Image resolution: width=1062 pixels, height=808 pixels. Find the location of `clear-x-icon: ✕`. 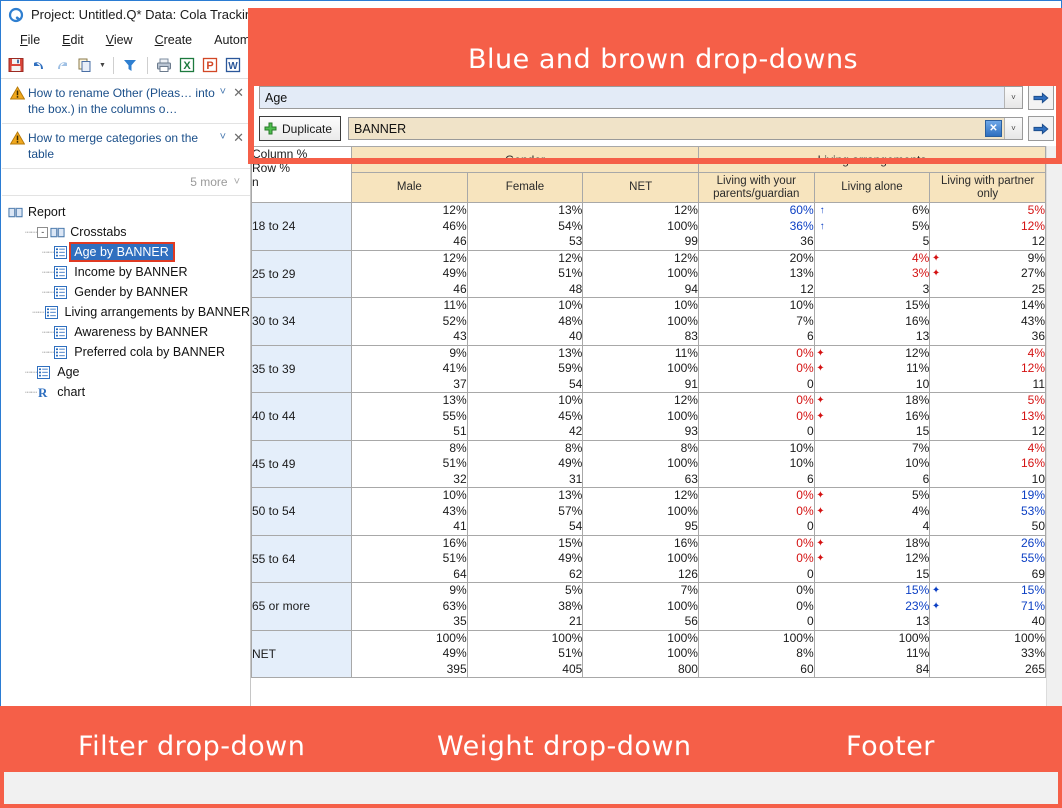

clear-x-icon: ✕ is located at coordinates (993, 128).